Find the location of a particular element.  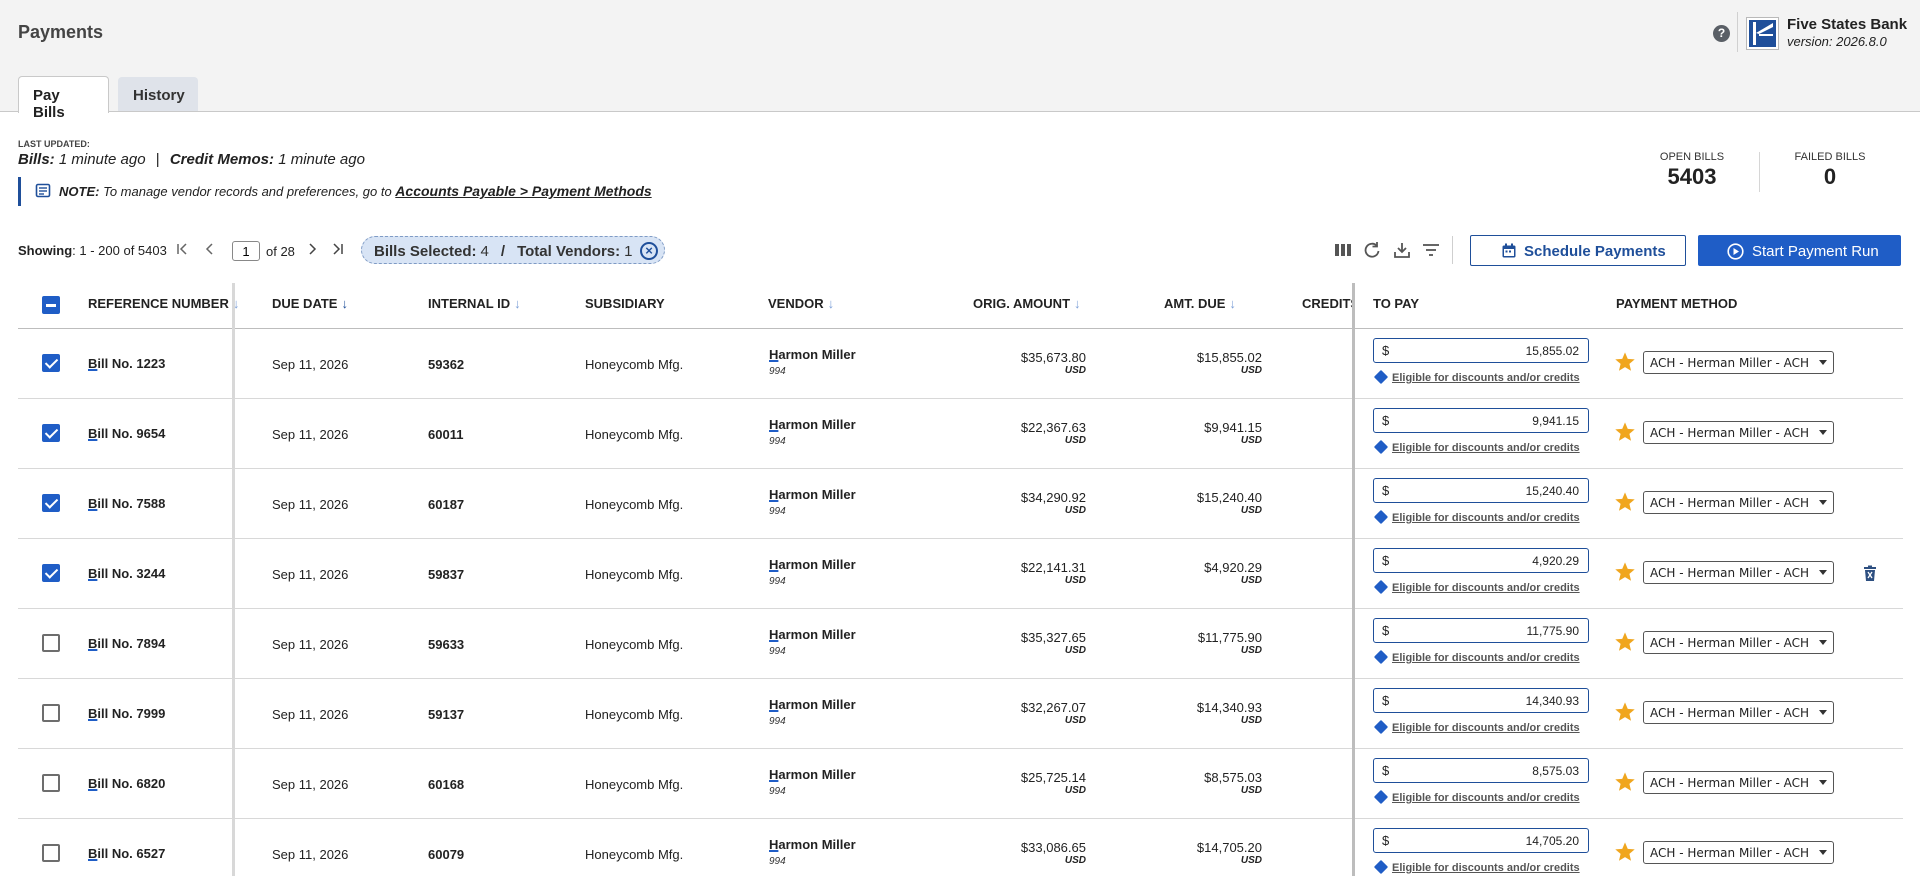

bill-reference-link: Bill No. 7999 is located at coordinates (126, 713).